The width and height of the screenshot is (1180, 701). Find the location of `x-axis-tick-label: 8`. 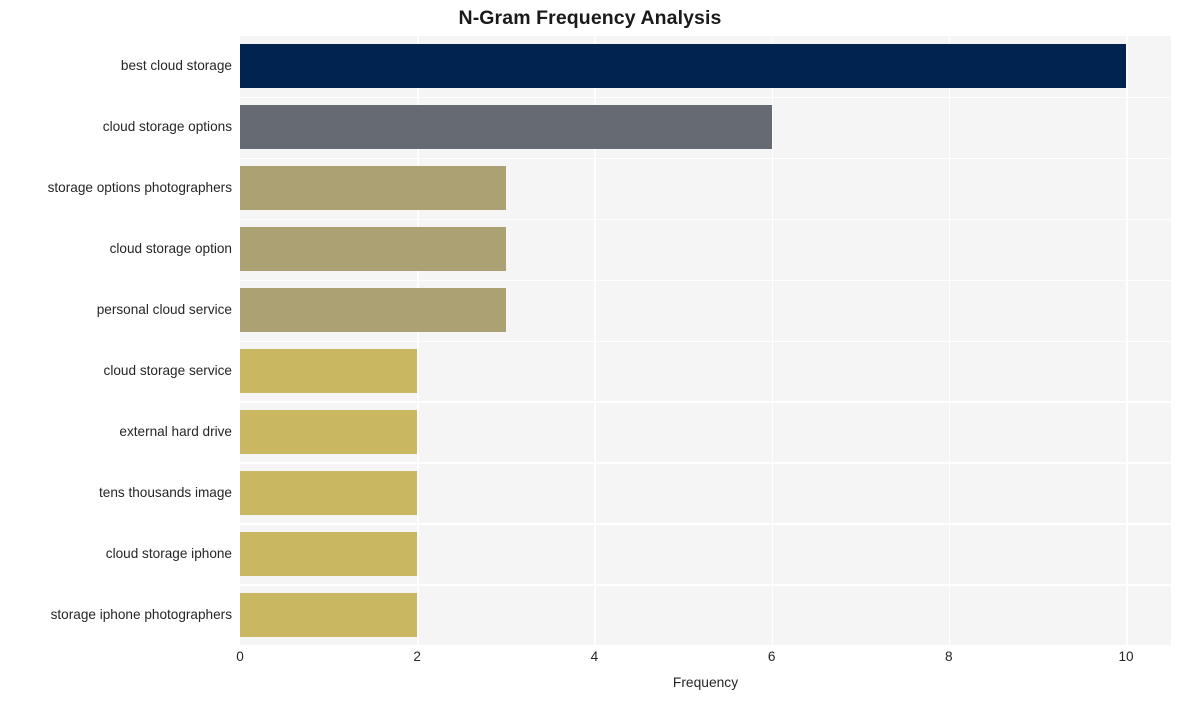

x-axis-tick-label: 8 is located at coordinates (949, 656).